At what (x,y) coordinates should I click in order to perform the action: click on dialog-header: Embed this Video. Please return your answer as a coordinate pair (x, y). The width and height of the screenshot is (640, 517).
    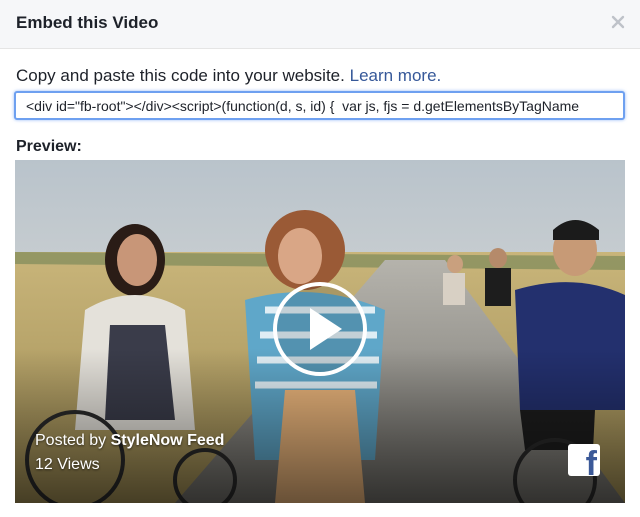
    Looking at the image, I should click on (320, 24).